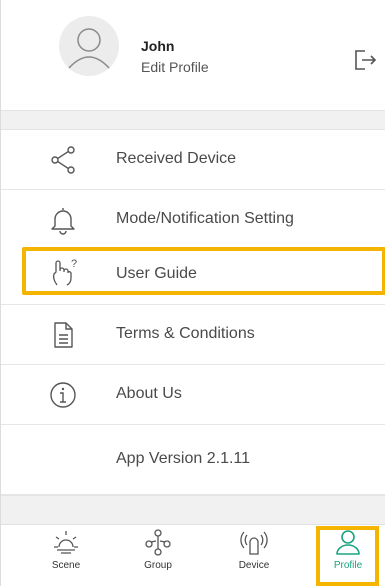 The height and width of the screenshot is (586, 385). What do you see at coordinates (176, 158) in the screenshot?
I see `menu-label: Received Device` at bounding box center [176, 158].